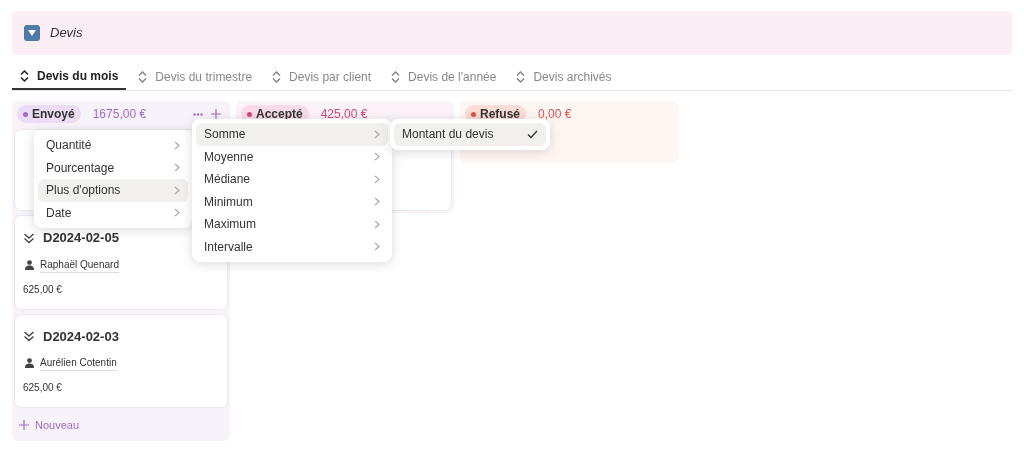  What do you see at coordinates (113, 167) in the screenshot?
I see `menu-item: Pourcentage` at bounding box center [113, 167].